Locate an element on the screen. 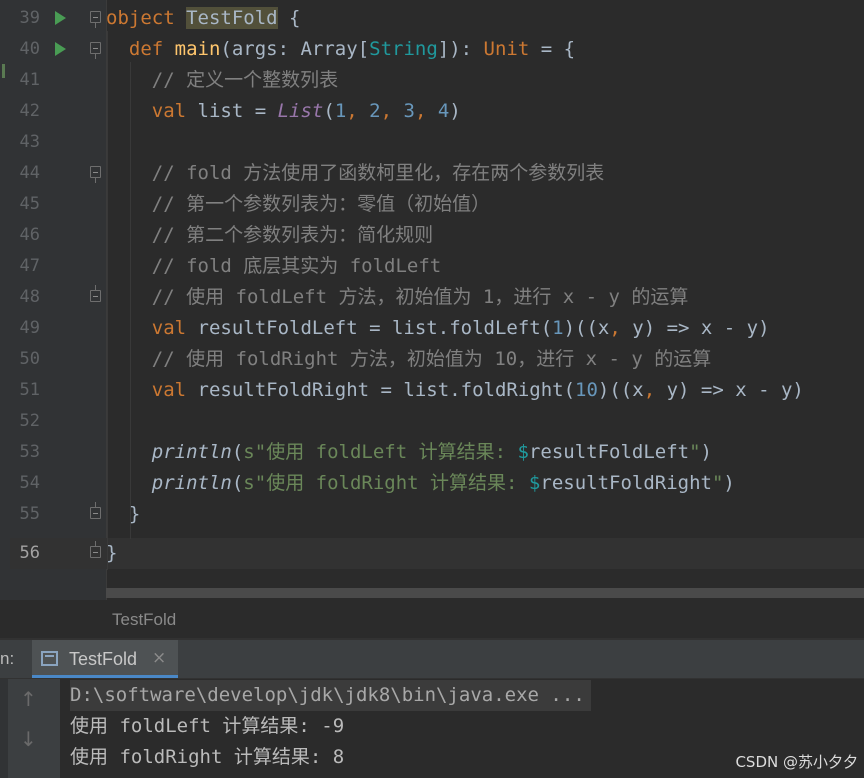 This screenshot has width=864, height=778. console-gutter is located at coordinates (4, 728).